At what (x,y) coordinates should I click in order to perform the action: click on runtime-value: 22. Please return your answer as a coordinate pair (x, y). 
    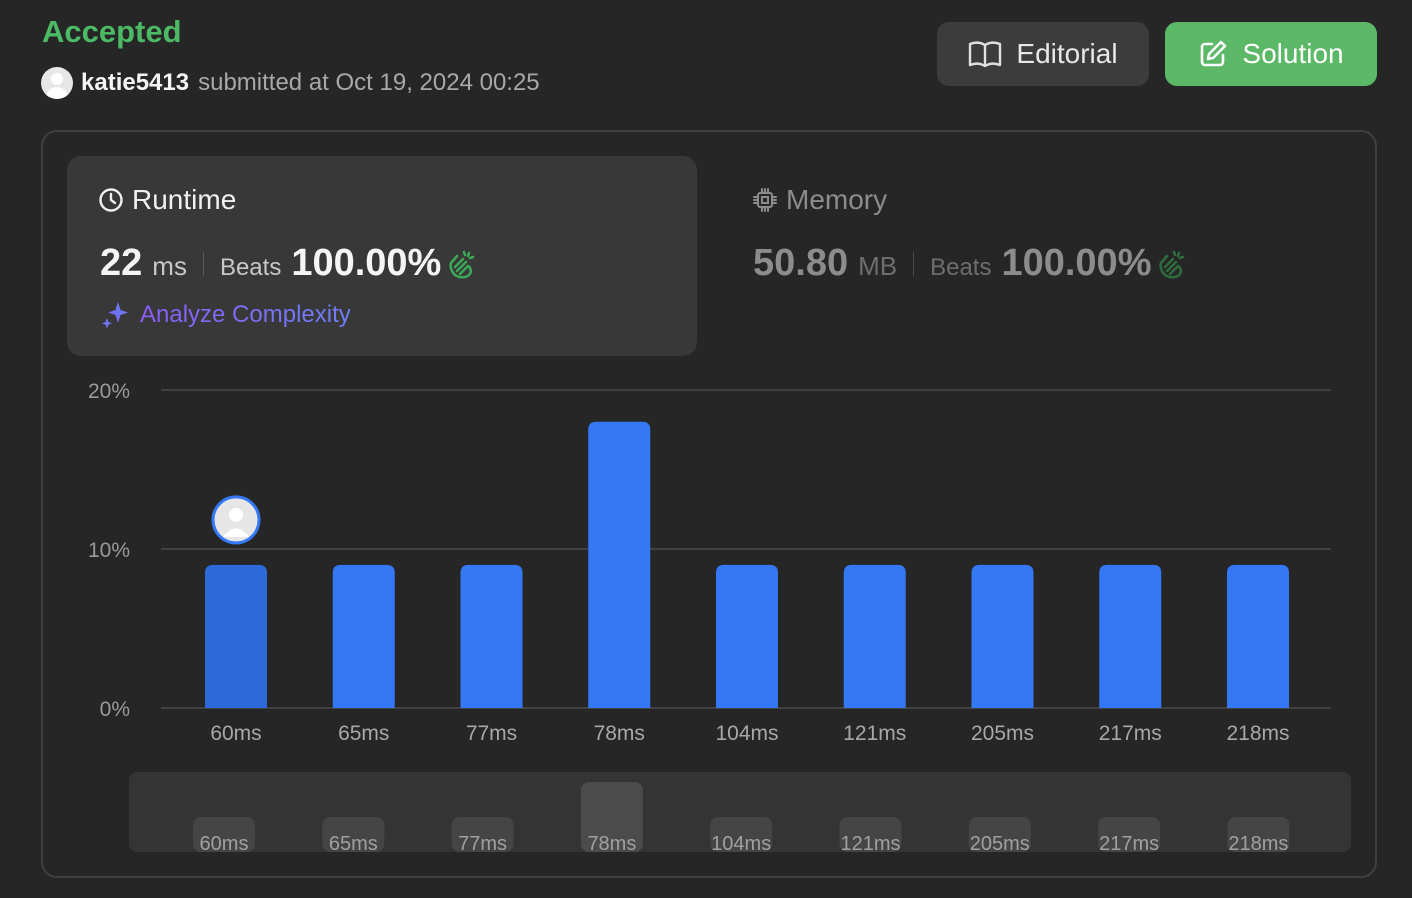
    Looking at the image, I should click on (121, 263).